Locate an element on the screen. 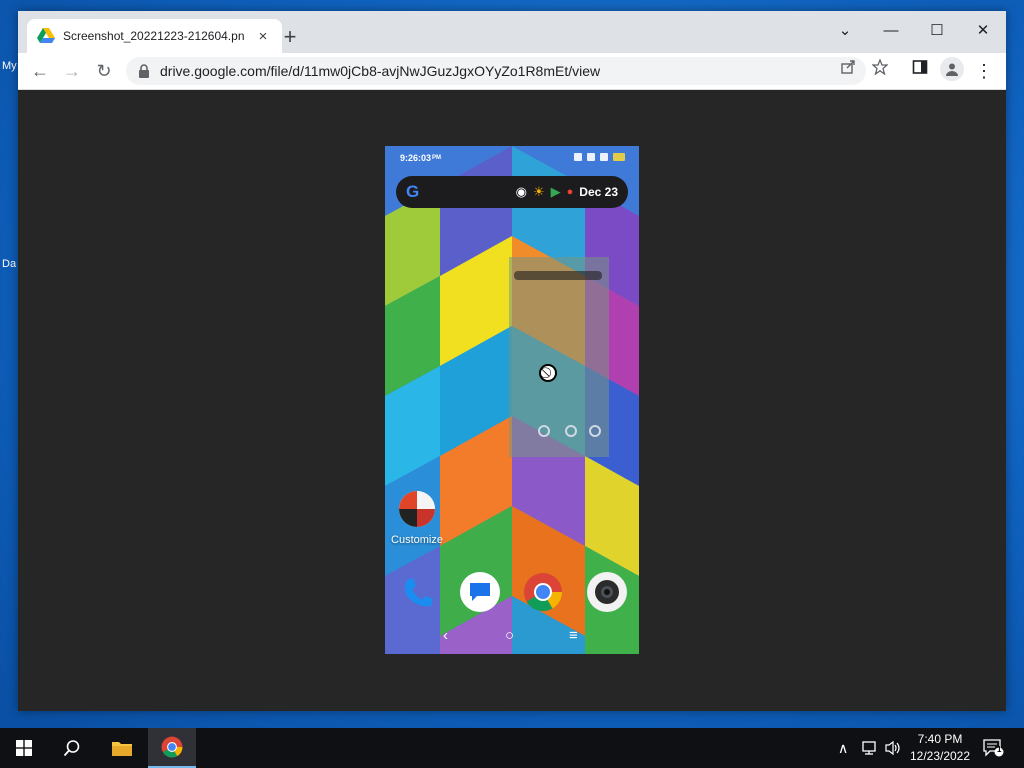 The height and width of the screenshot is (768, 1024). google-drive-icon is located at coordinates (46, 35).